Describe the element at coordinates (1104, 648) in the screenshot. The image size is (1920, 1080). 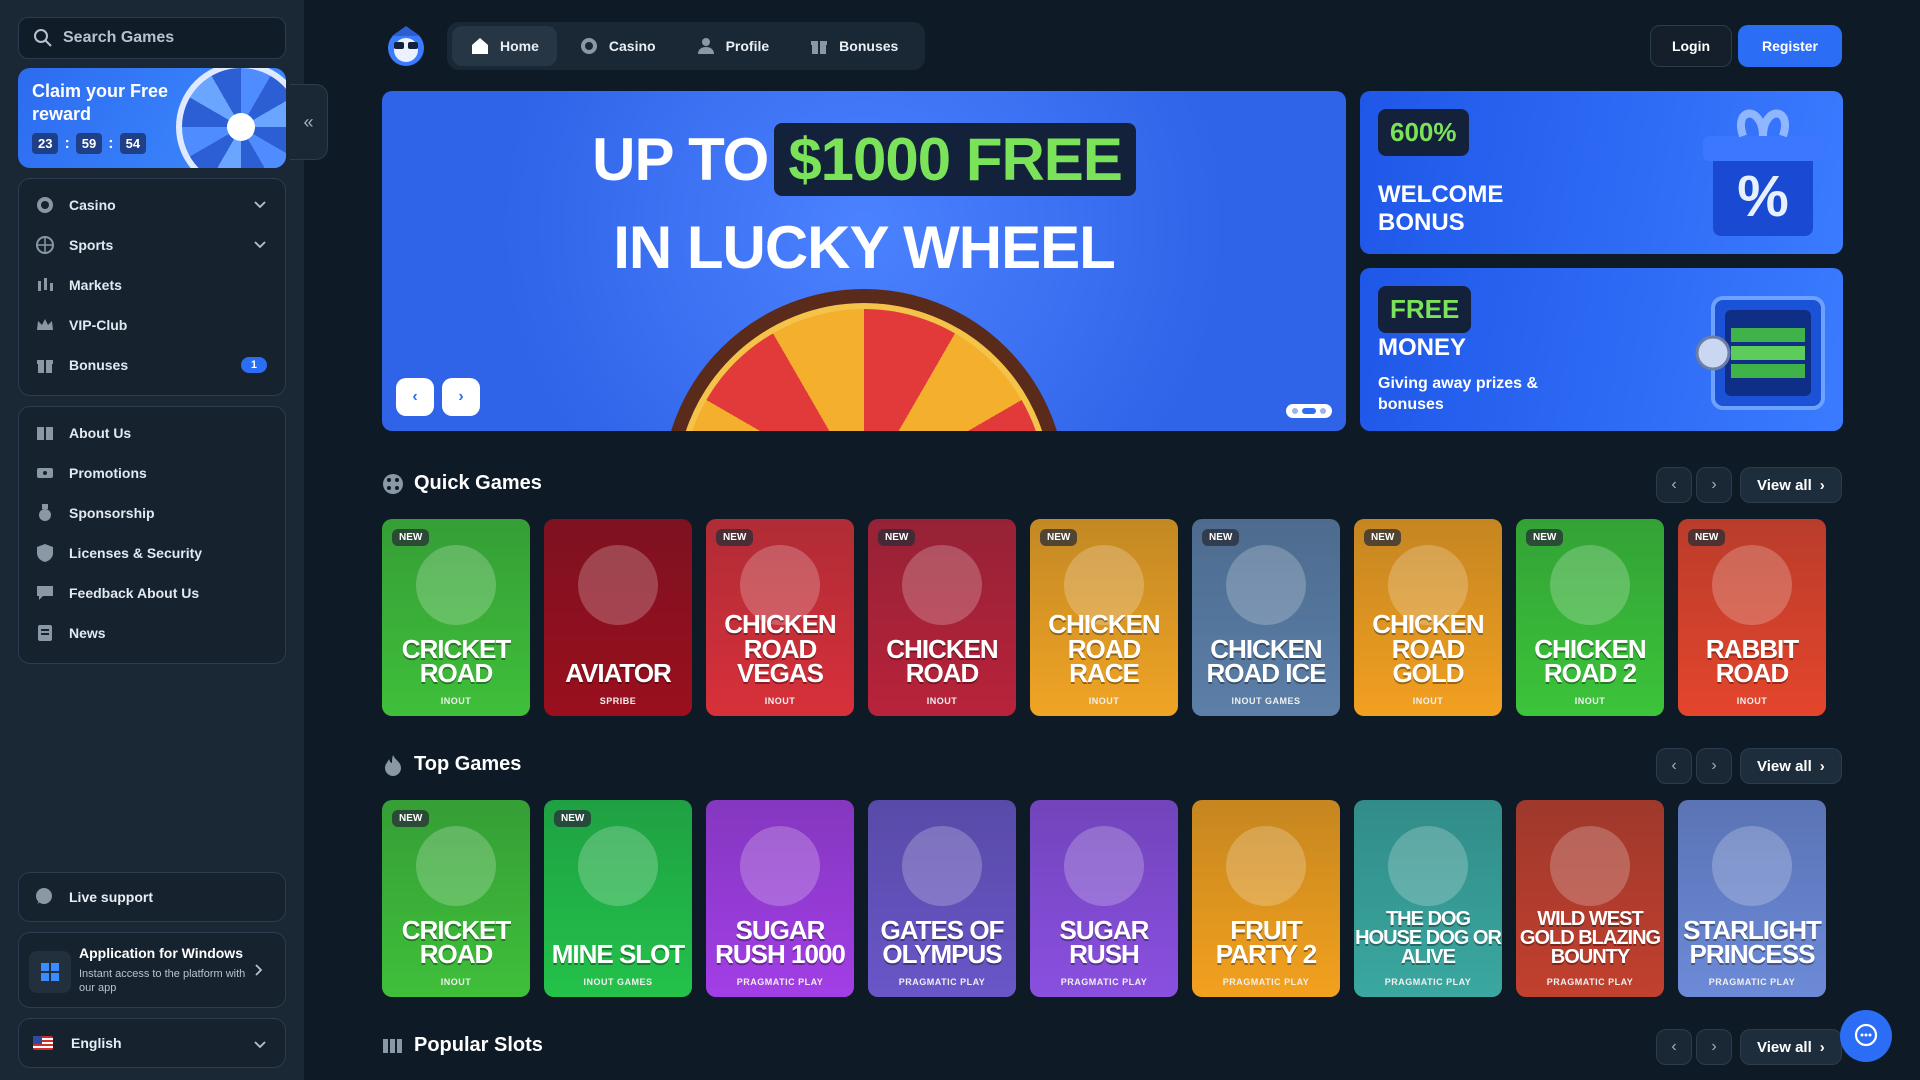
I see `game-title: CHICKEN ROAD RACE` at that location.